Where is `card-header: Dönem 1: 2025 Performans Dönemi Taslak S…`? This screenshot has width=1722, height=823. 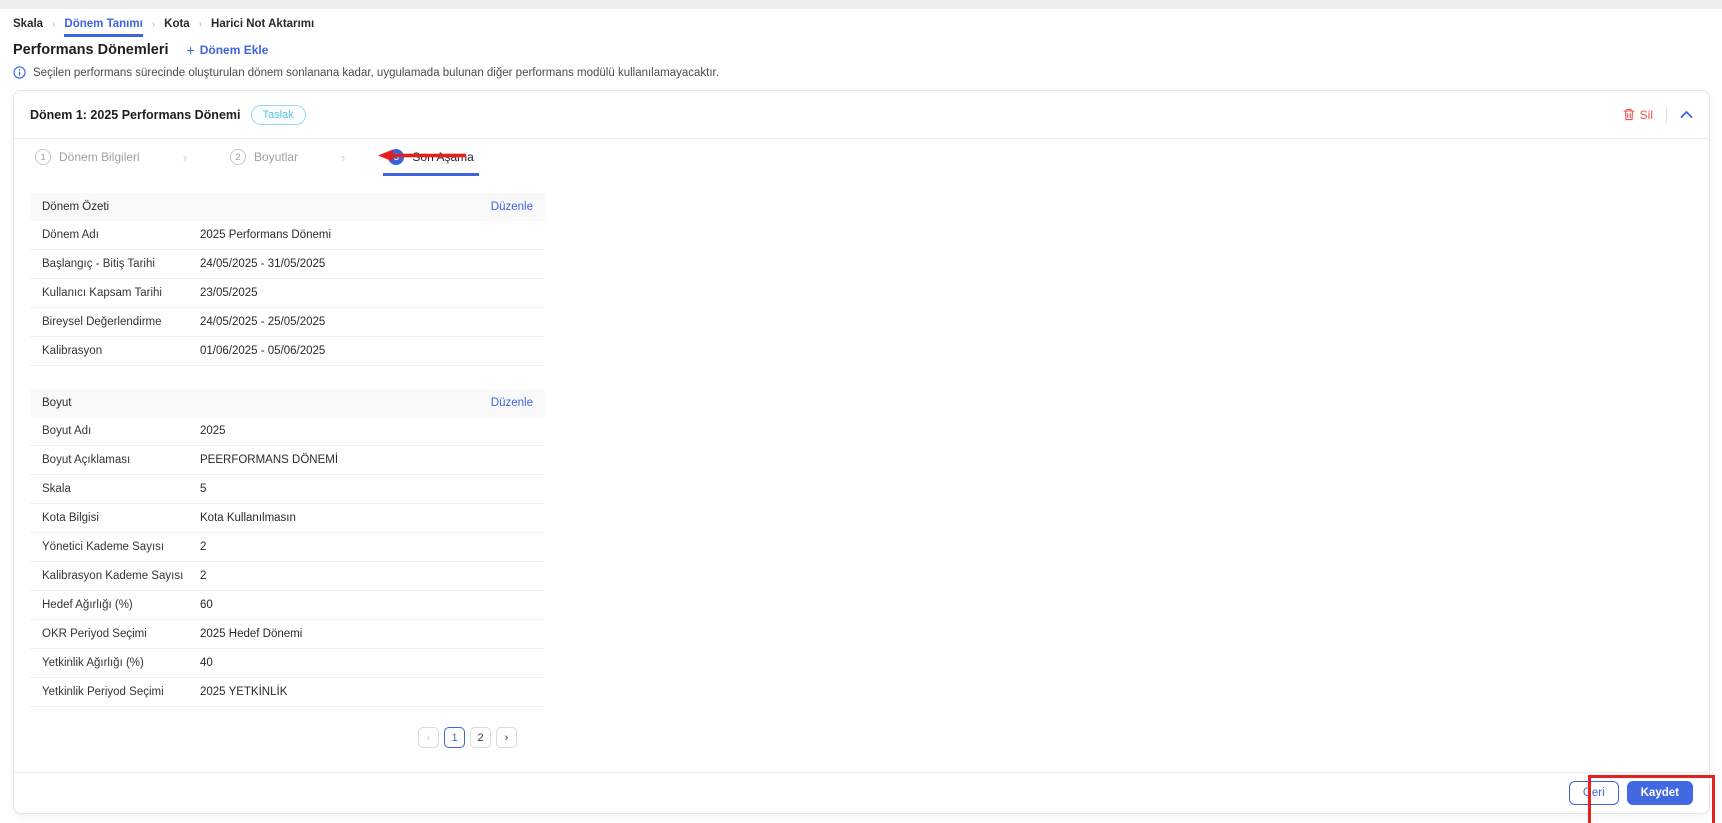
card-header: Dönem 1: 2025 Performans Dönemi Taslak S… is located at coordinates (861, 115).